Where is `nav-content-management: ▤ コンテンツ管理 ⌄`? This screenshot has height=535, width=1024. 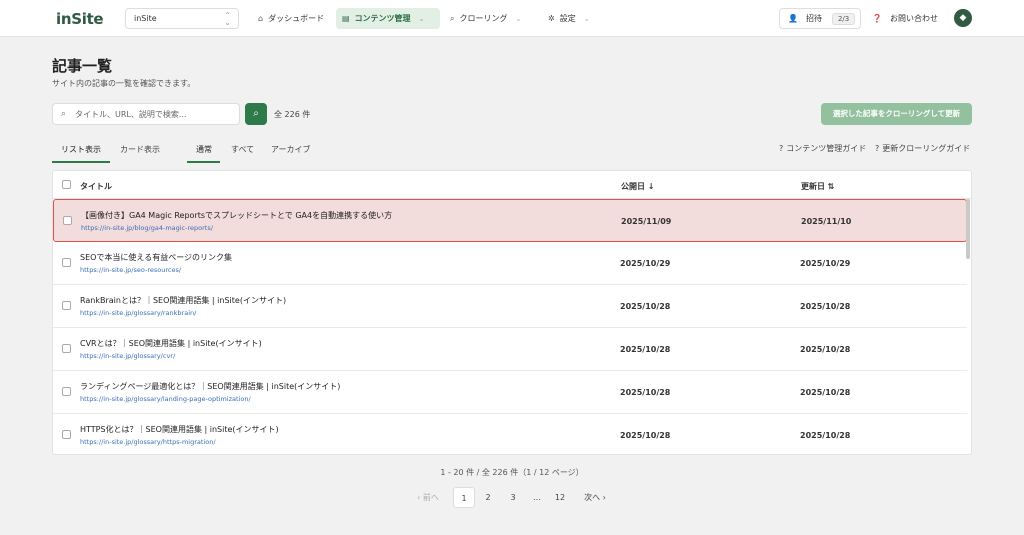
nav-content-management: ▤ コンテンツ管理 ⌄ is located at coordinates (388, 18).